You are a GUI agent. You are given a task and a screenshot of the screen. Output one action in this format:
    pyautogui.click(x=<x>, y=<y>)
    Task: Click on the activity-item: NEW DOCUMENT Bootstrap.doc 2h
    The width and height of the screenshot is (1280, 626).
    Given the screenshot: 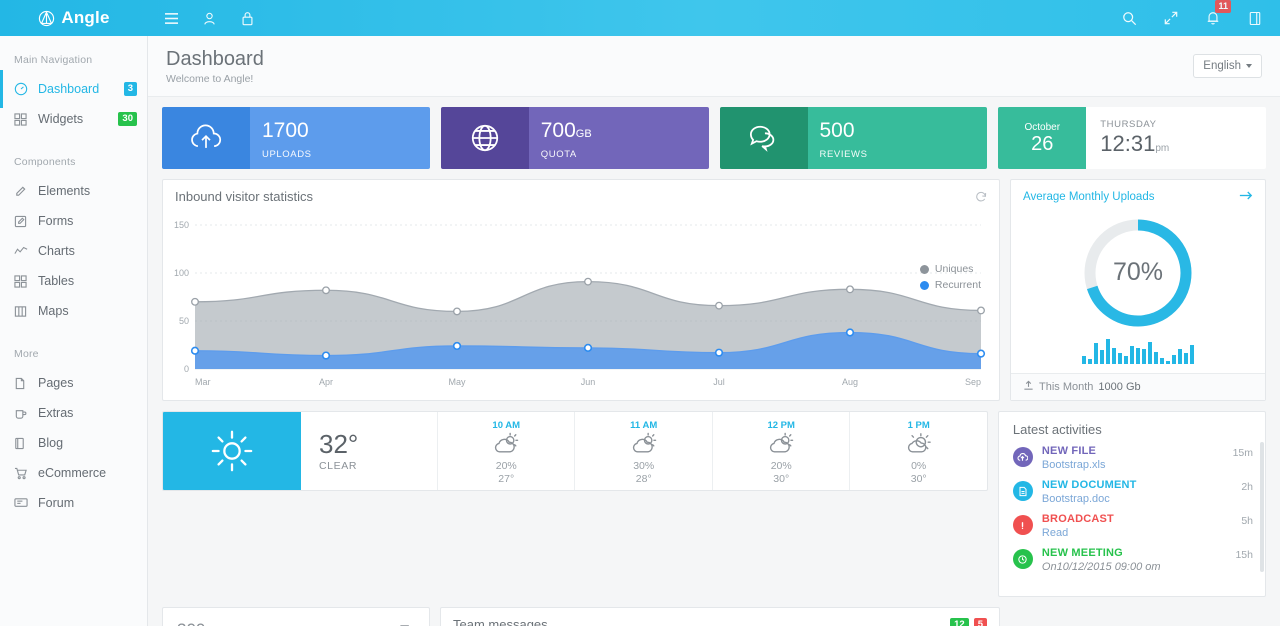 What is the action you would take?
    pyautogui.click(x=1132, y=492)
    